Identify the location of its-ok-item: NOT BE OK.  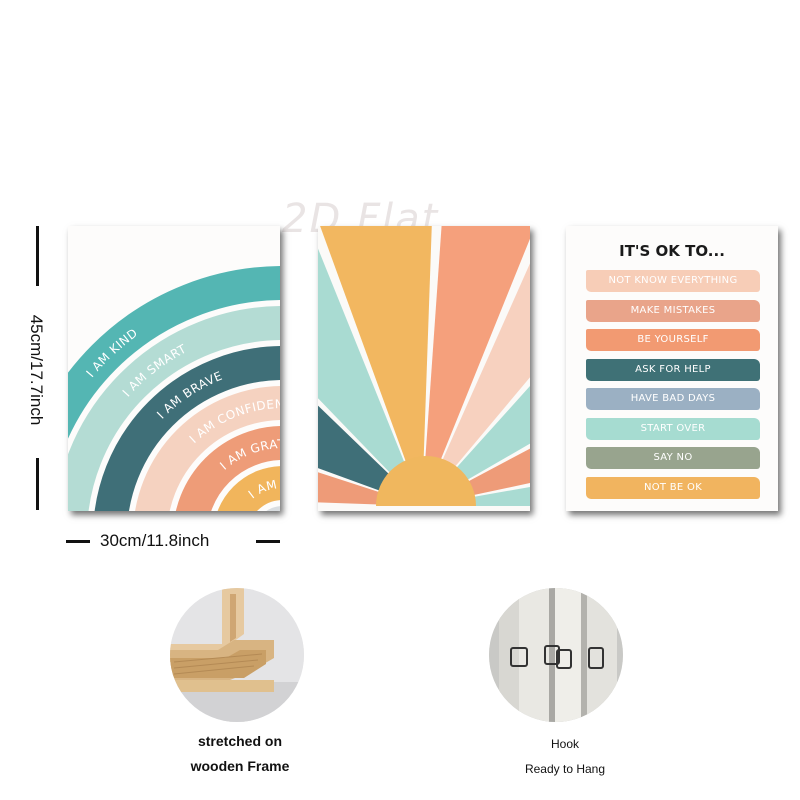
(673, 487).